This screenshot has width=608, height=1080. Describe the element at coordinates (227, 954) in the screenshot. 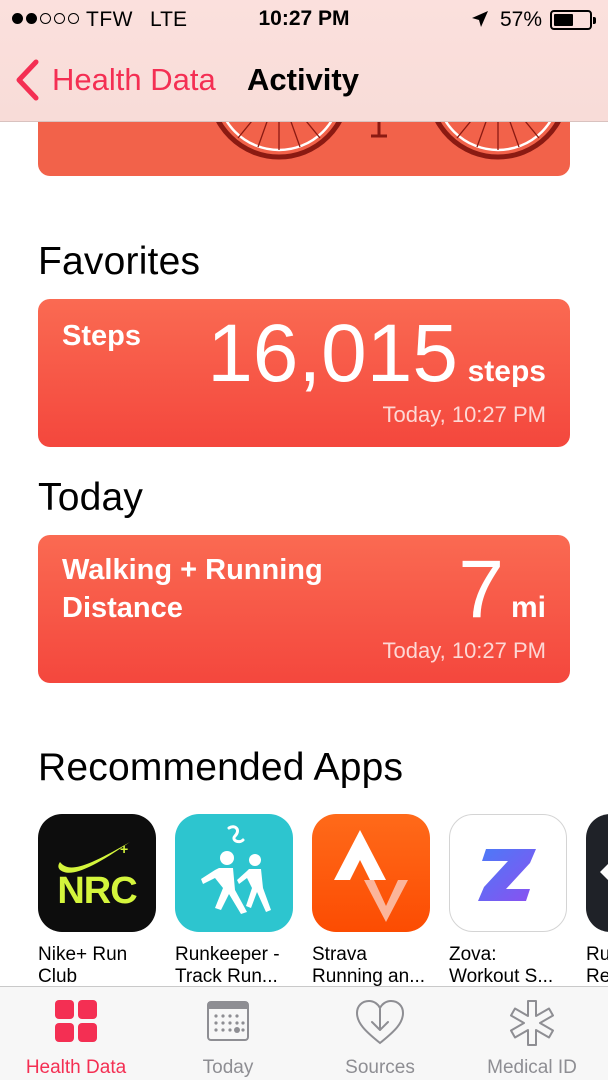

I see `app-name: Runkeeper -` at that location.